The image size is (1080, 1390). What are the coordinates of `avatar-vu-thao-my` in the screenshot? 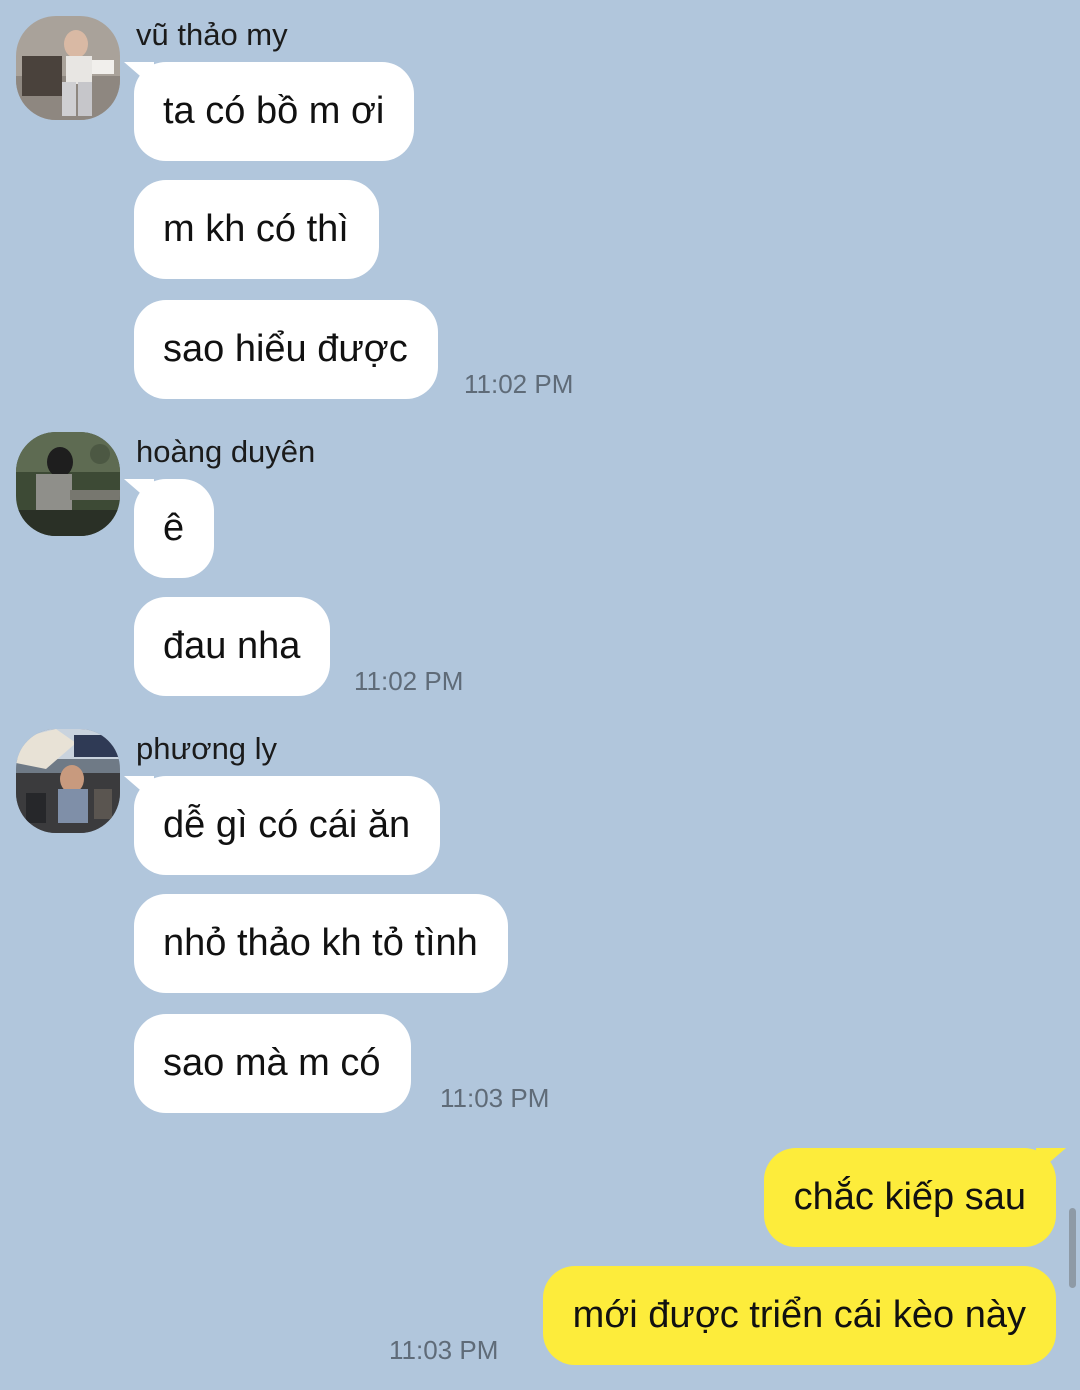 It's located at (68, 68).